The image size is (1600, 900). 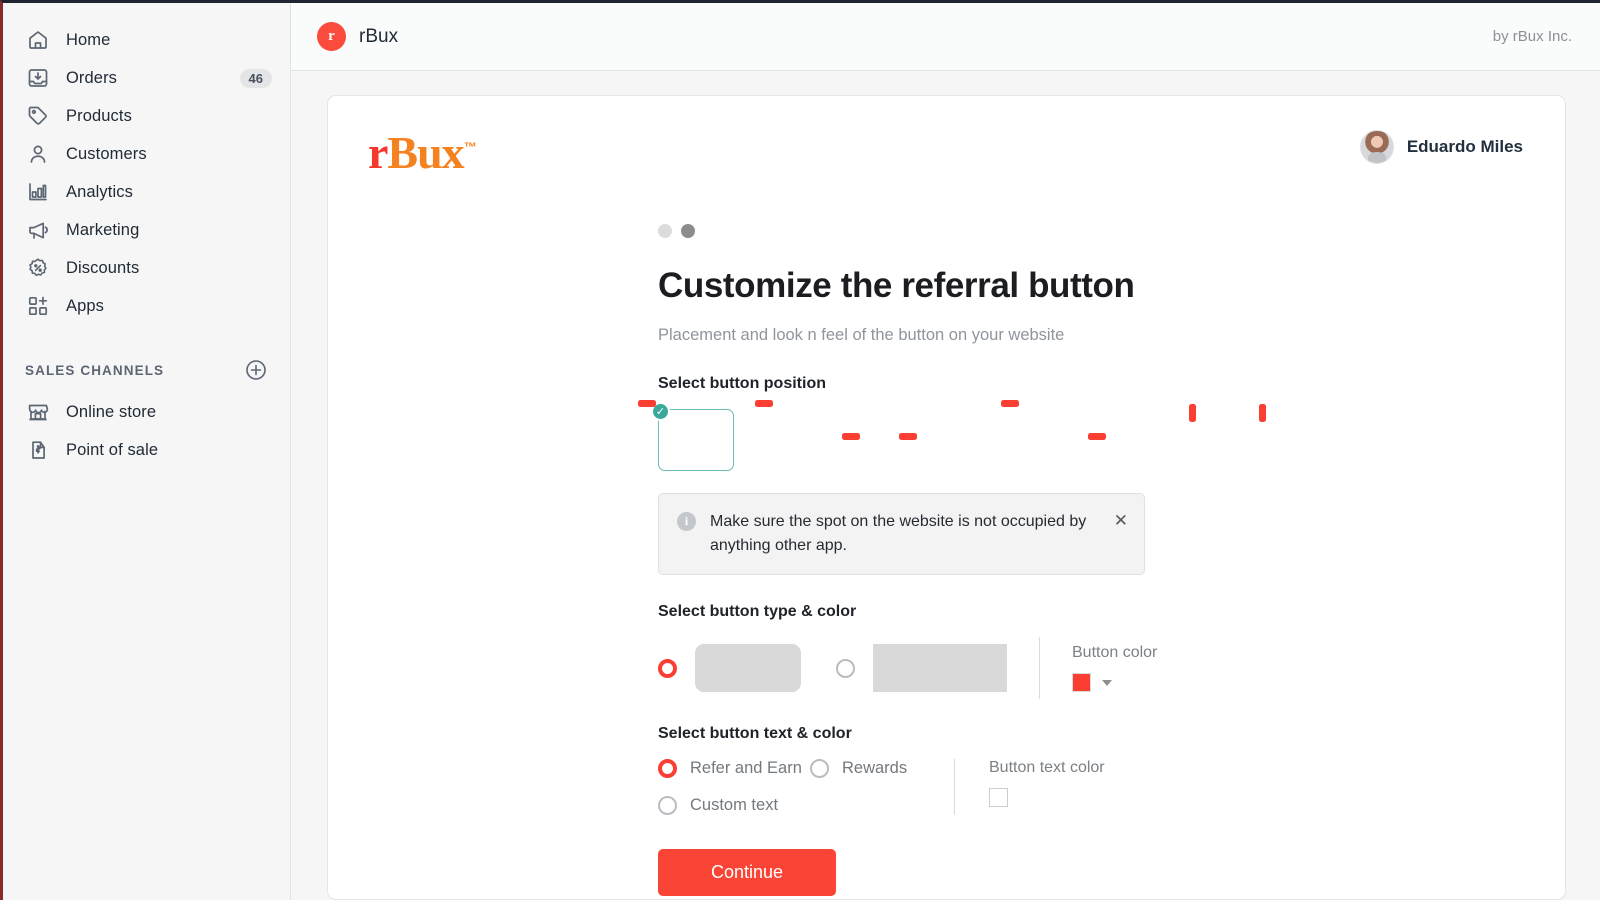 I want to click on button-color-label: Button color, so click(x=1115, y=652).